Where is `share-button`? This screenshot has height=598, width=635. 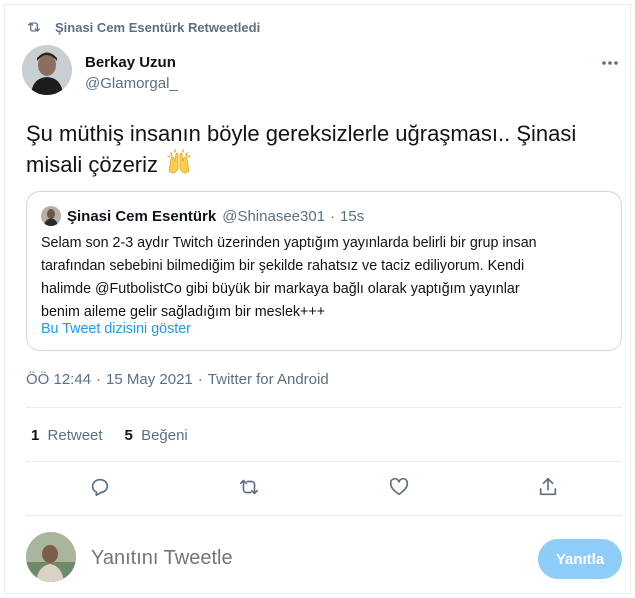
share-button is located at coordinates (549, 488).